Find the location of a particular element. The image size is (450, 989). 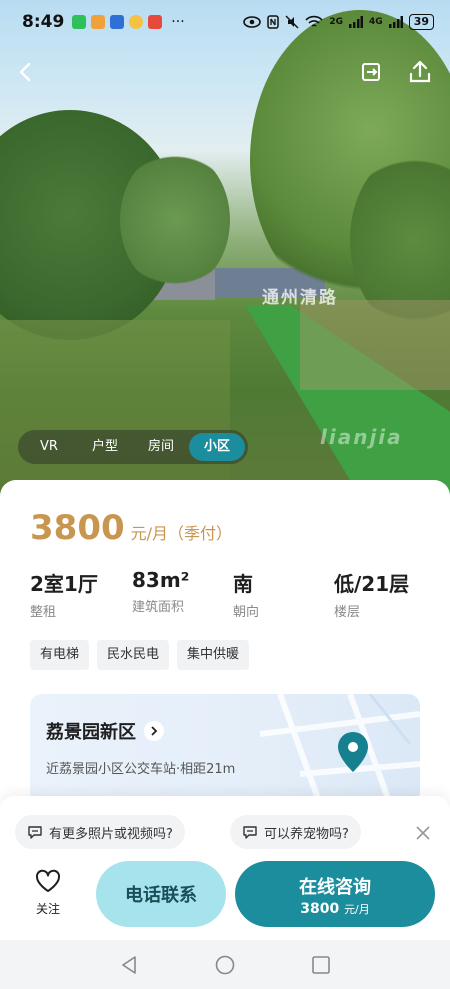

spec-orientation: 南 朝向 is located at coordinates (246, 594).